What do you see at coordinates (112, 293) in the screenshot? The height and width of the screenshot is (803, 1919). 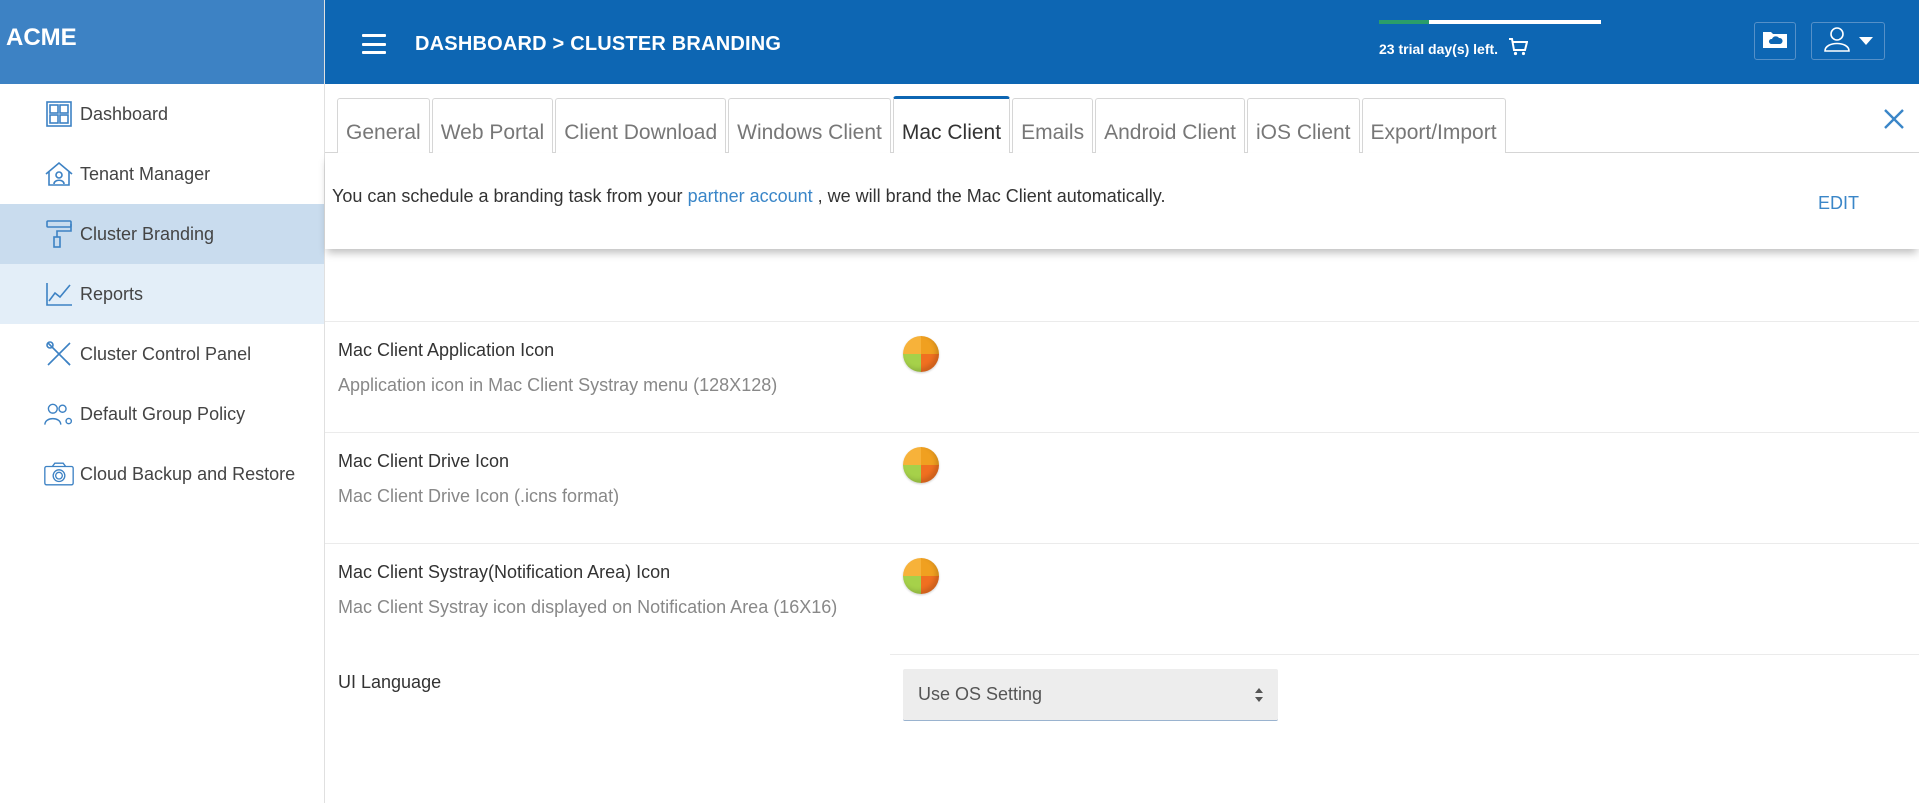 I see `sidebar-item-label: Reports` at bounding box center [112, 293].